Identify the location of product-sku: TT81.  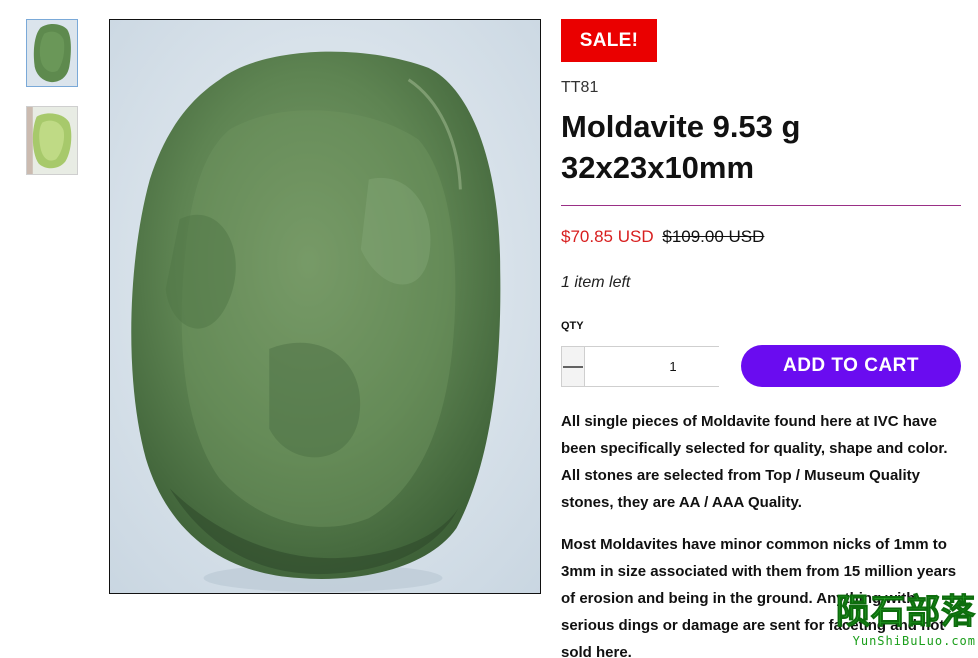
(580, 87).